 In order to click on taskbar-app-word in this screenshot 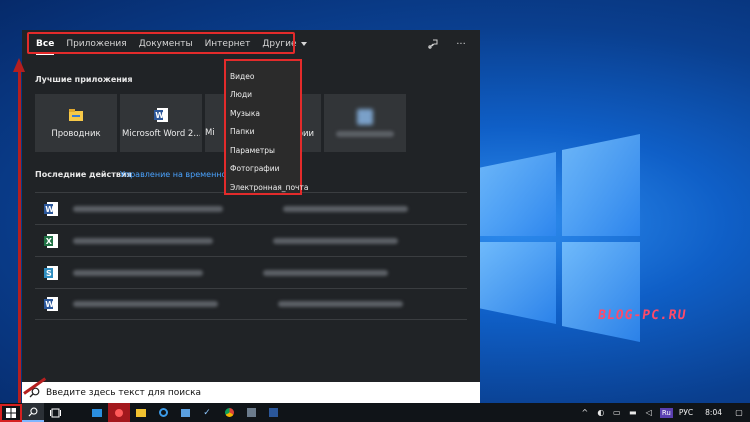, I will do `click(273, 412)`.